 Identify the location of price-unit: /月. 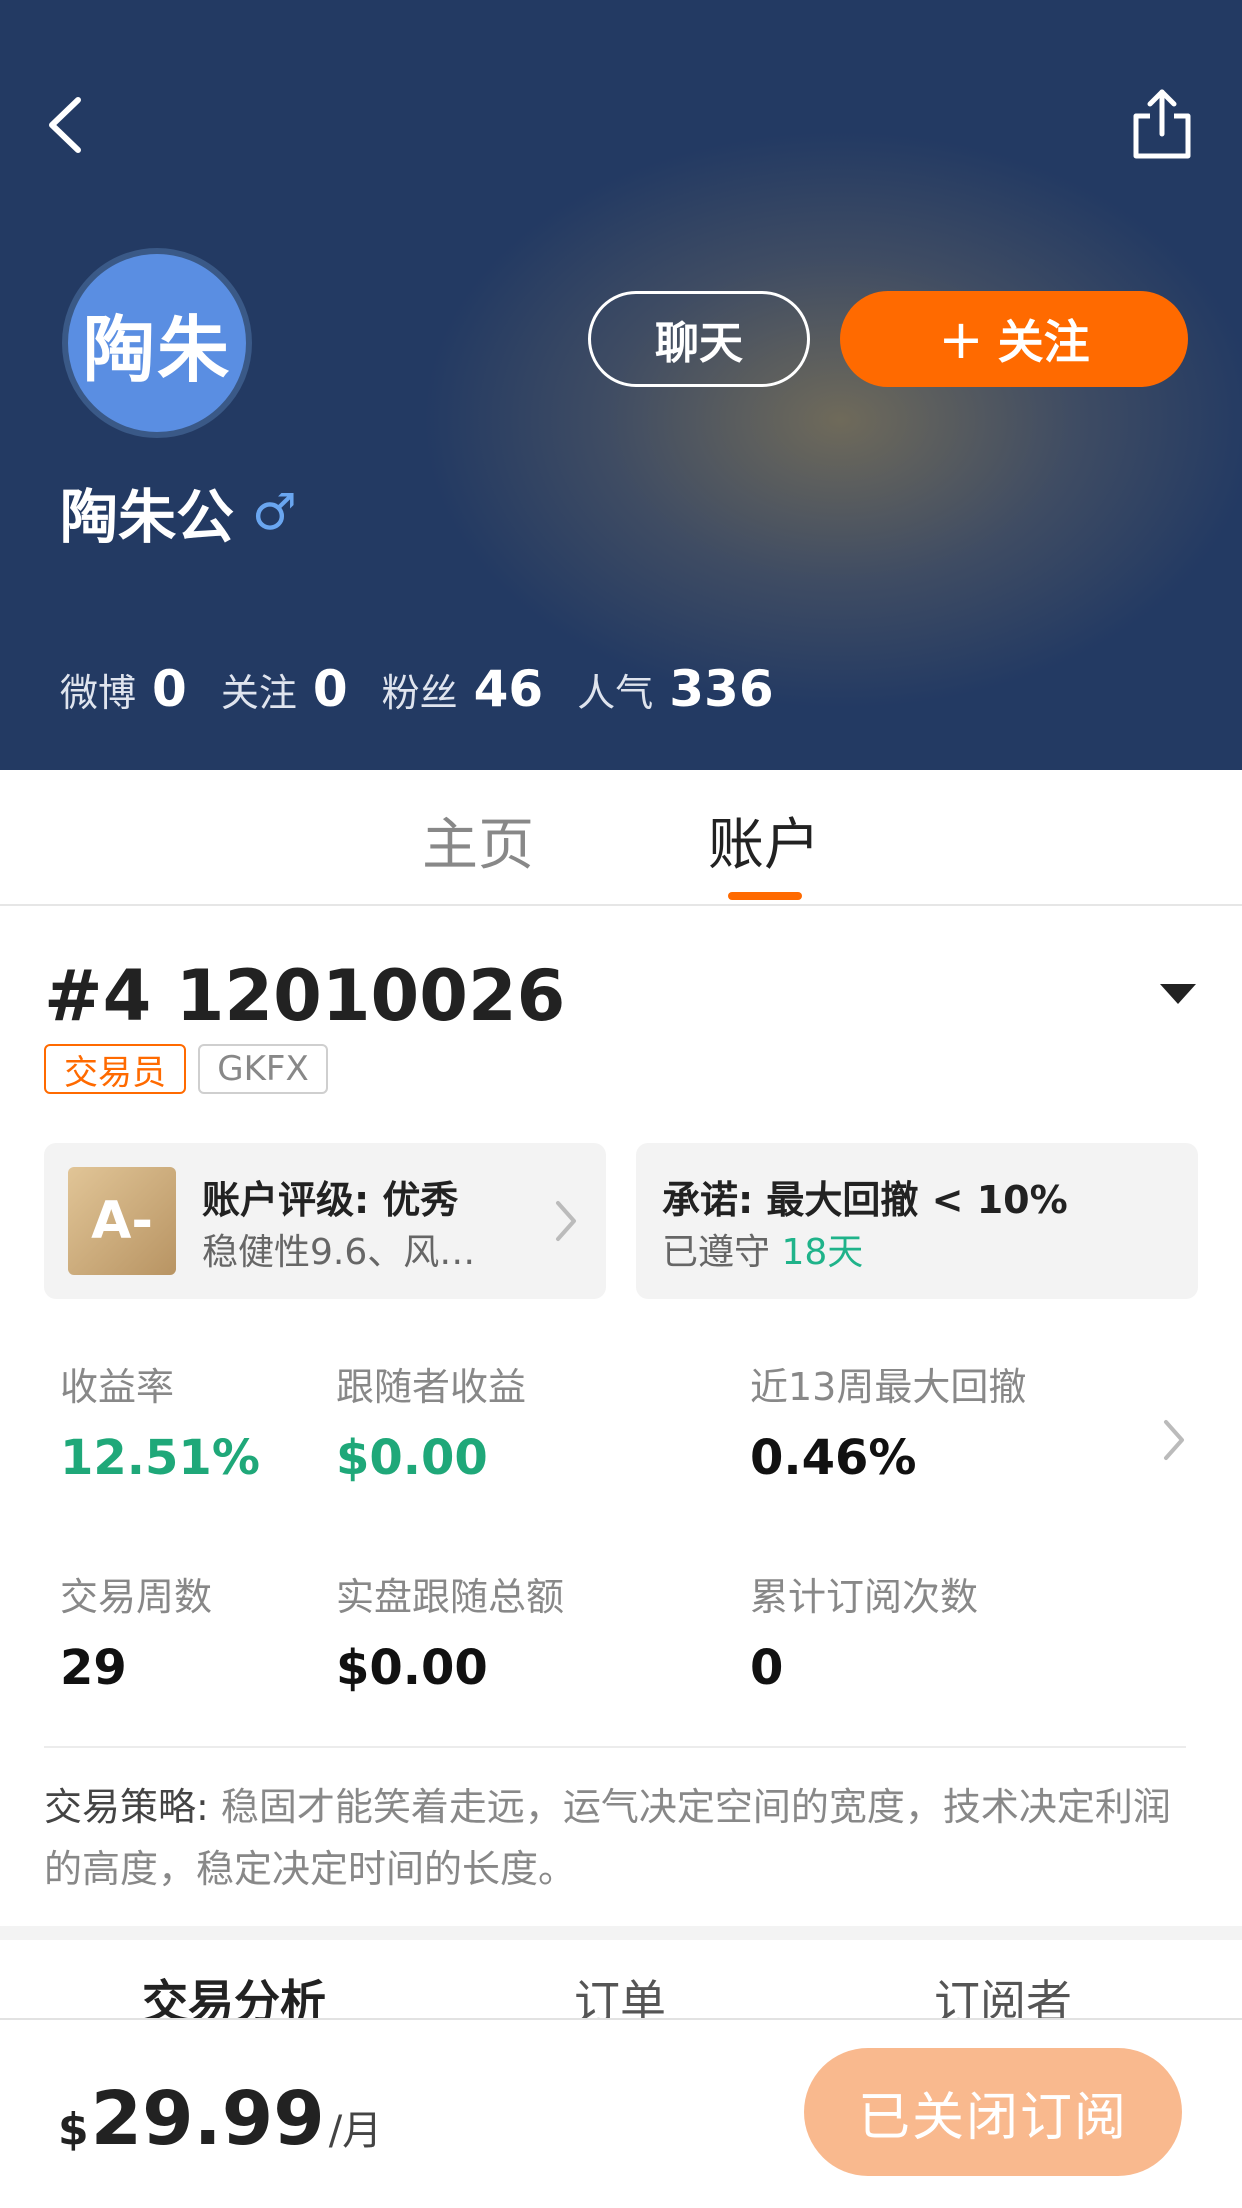
(355, 2131).